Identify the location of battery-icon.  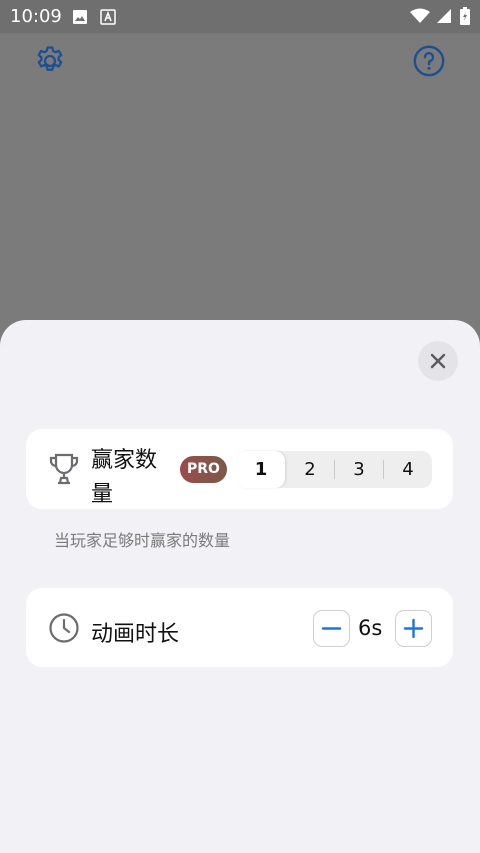
(465, 18).